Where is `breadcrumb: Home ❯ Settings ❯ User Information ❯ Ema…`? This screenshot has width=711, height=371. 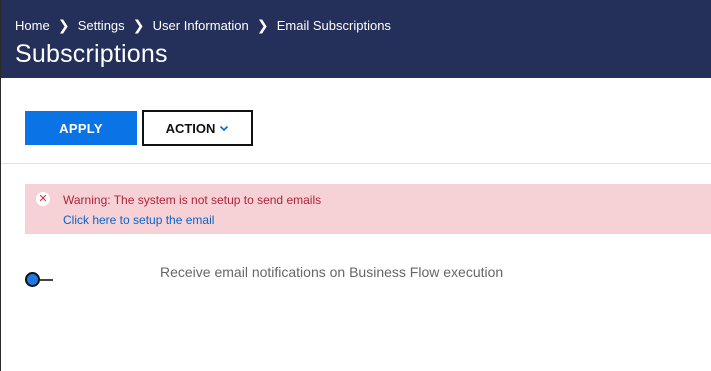
breadcrumb: Home ❯ Settings ❯ User Information ❯ Ema… is located at coordinates (203, 25).